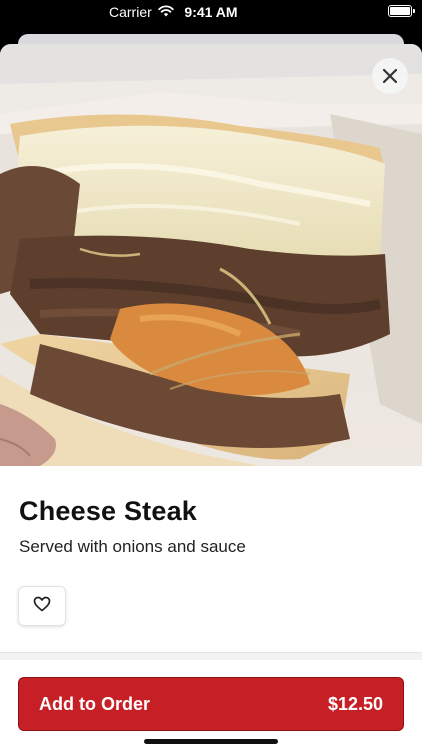 Image resolution: width=422 pixels, height=750 pixels. Describe the element at coordinates (211, 704) in the screenshot. I see `add-to-order-button: Add to Order $12.50` at that location.